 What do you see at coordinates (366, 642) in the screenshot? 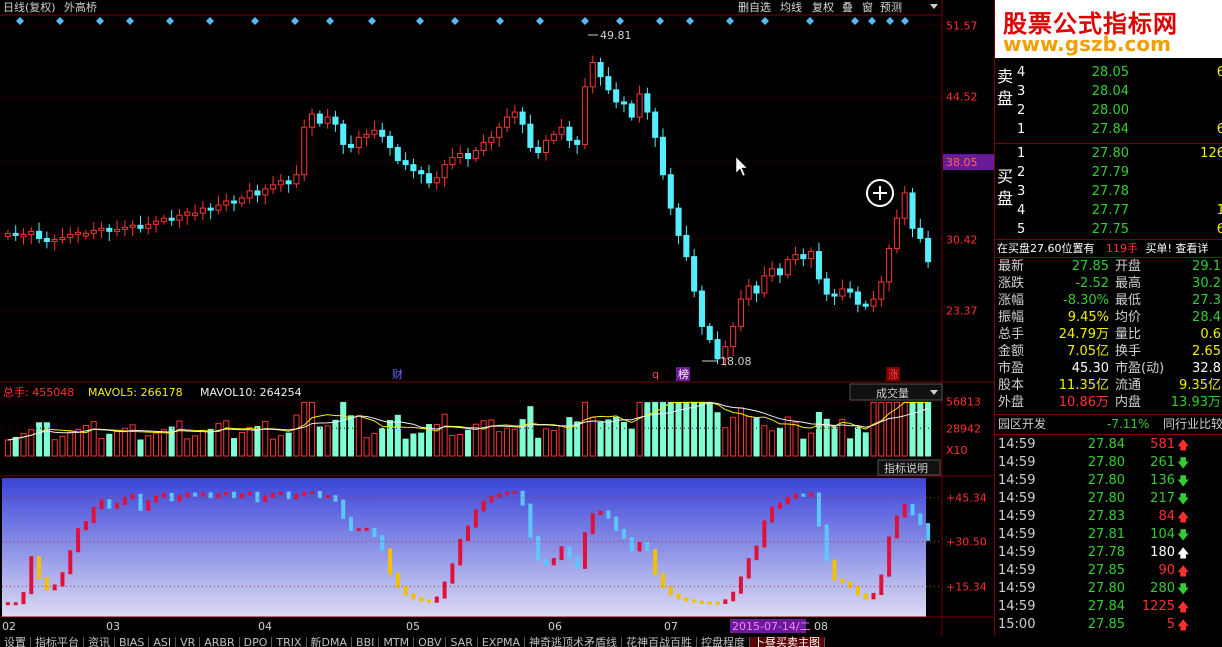
I see `indicator-tab: BBI` at bounding box center [366, 642].